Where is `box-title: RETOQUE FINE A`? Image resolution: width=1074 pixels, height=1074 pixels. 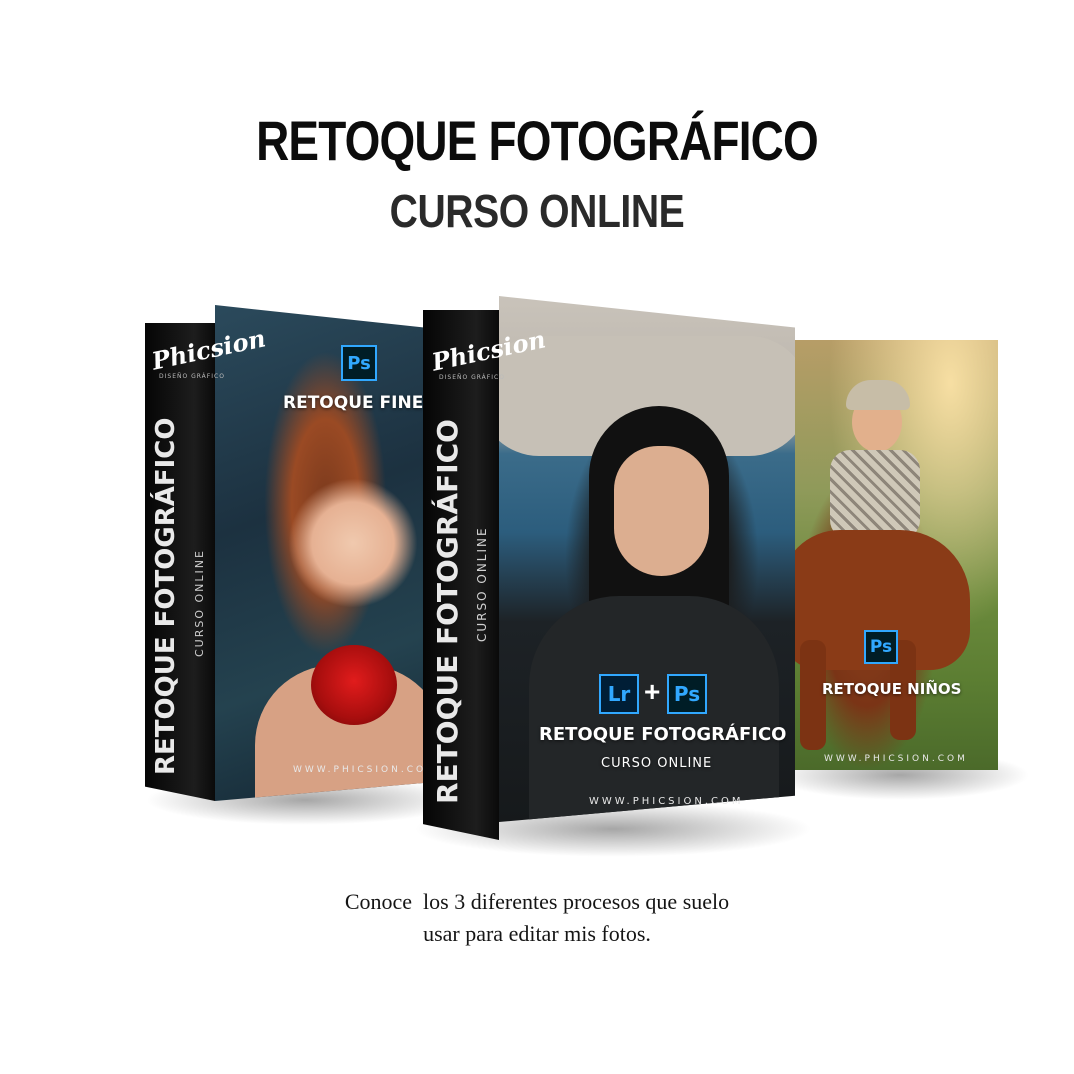
box-title: RETOQUE FINE A is located at coordinates (363, 403).